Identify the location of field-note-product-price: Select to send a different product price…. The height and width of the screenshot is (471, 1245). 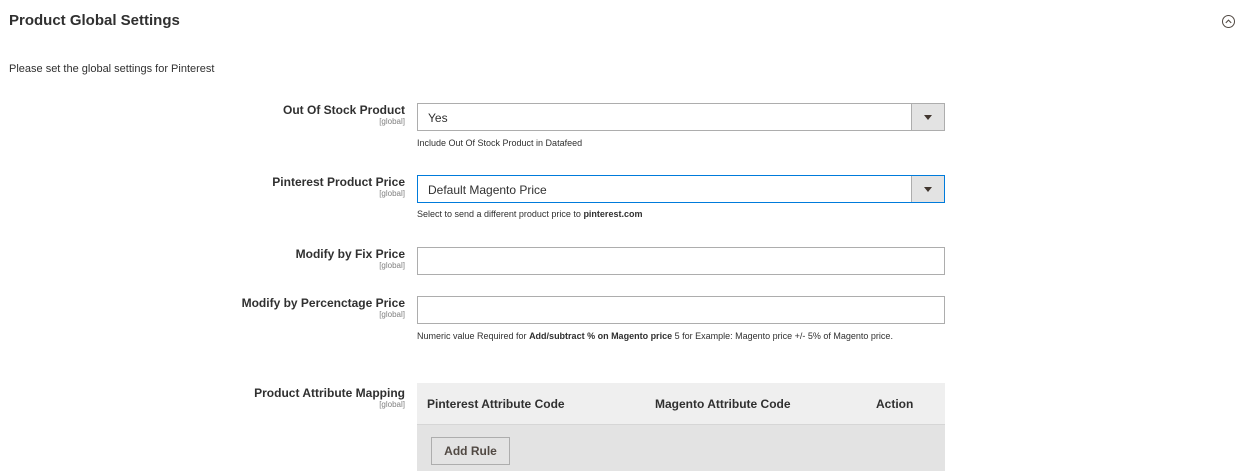
(687, 214).